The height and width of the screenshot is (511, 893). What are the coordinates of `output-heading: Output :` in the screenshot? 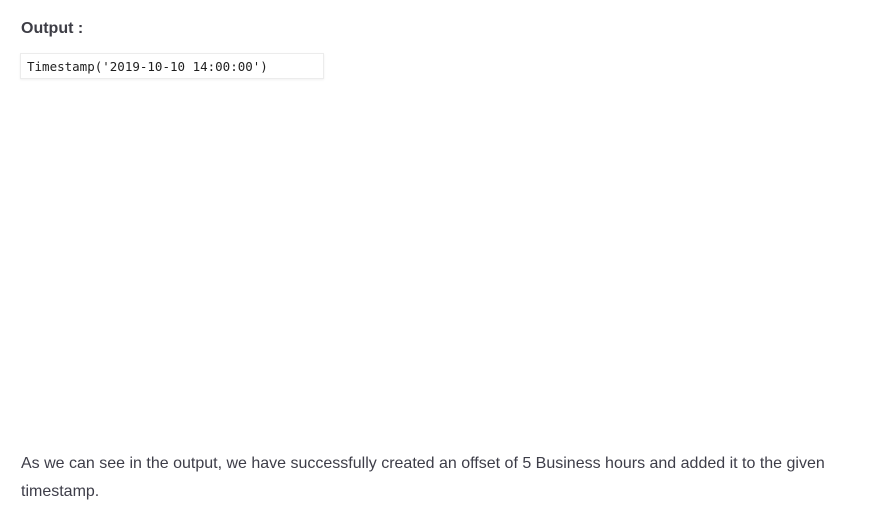 It's located at (52, 28).